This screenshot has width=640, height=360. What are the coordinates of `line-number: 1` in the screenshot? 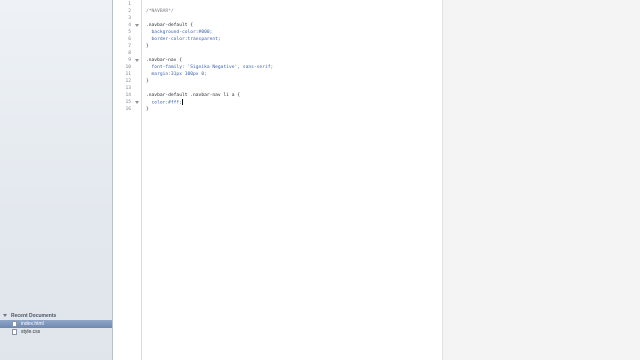 It's located at (129, 4).